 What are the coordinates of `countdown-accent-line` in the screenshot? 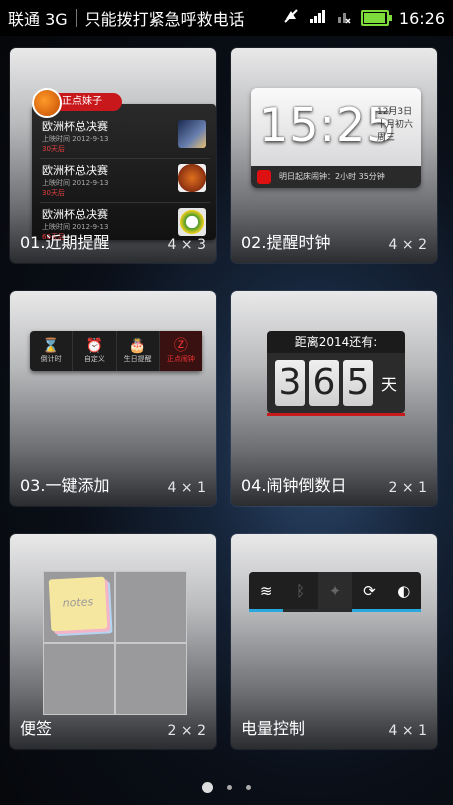 It's located at (336, 414).